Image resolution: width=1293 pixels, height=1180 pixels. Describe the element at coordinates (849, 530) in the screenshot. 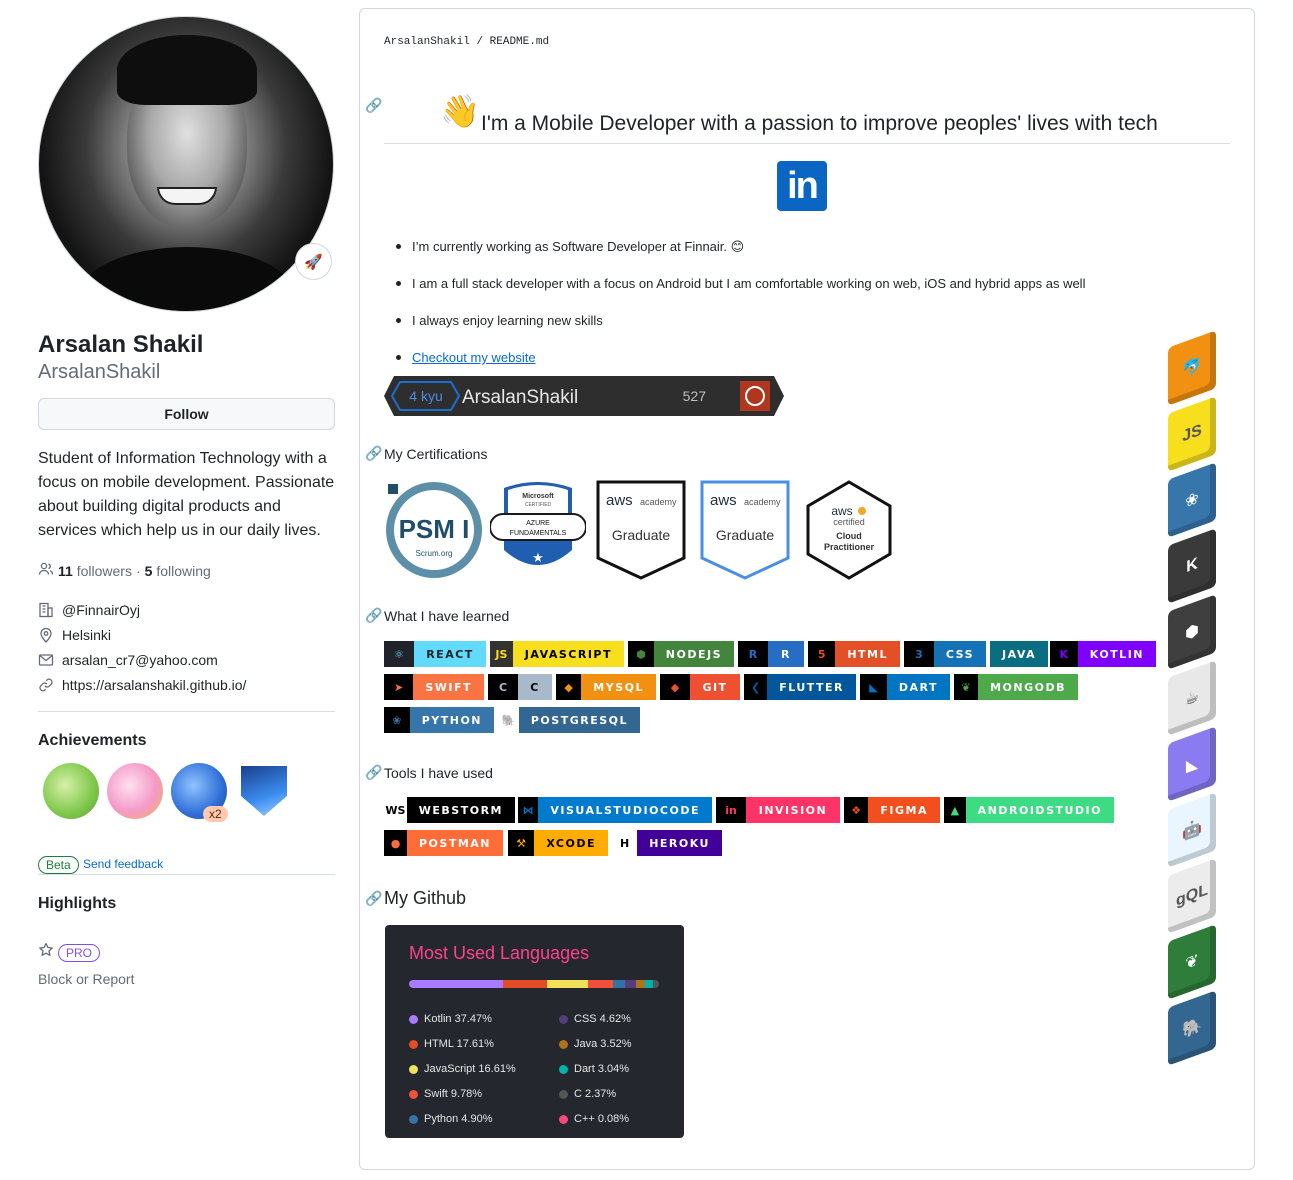

I see `aws-cloud-practitioner-badge: aws certified Cloud Practitioner` at that location.